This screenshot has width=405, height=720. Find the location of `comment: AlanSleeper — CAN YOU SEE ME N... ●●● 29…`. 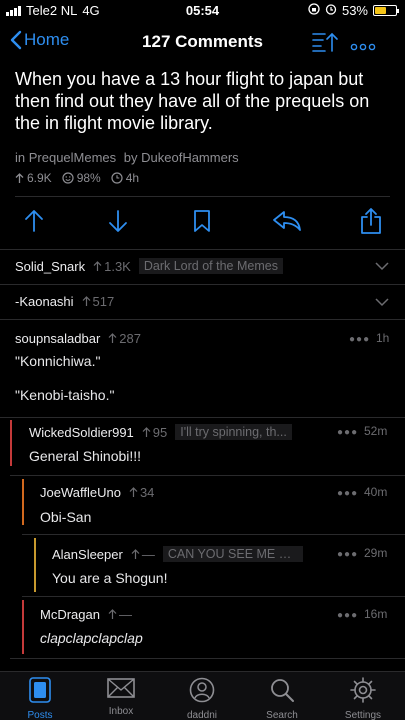

comment: AlanSleeper — CAN YOU SEE ME N... ●●● 29… is located at coordinates (202, 569).